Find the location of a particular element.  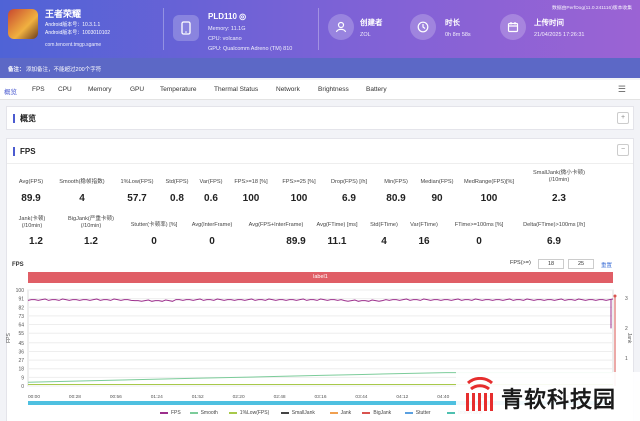

stat-label: Var(FPS) is located at coordinates (211, 182).